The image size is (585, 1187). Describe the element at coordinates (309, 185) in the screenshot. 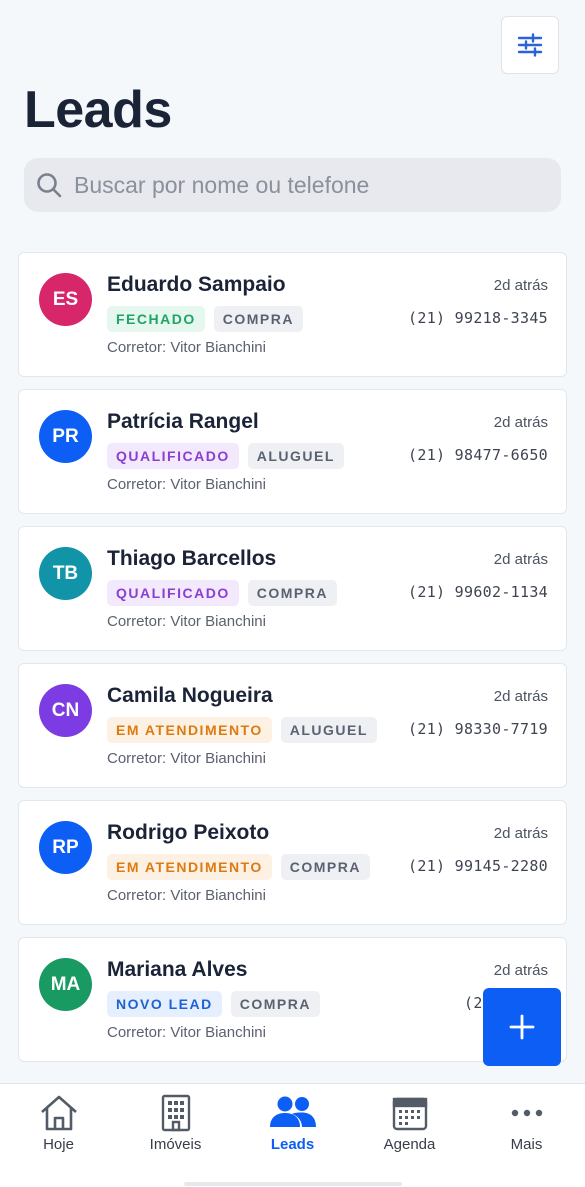

I see `search-input` at that location.